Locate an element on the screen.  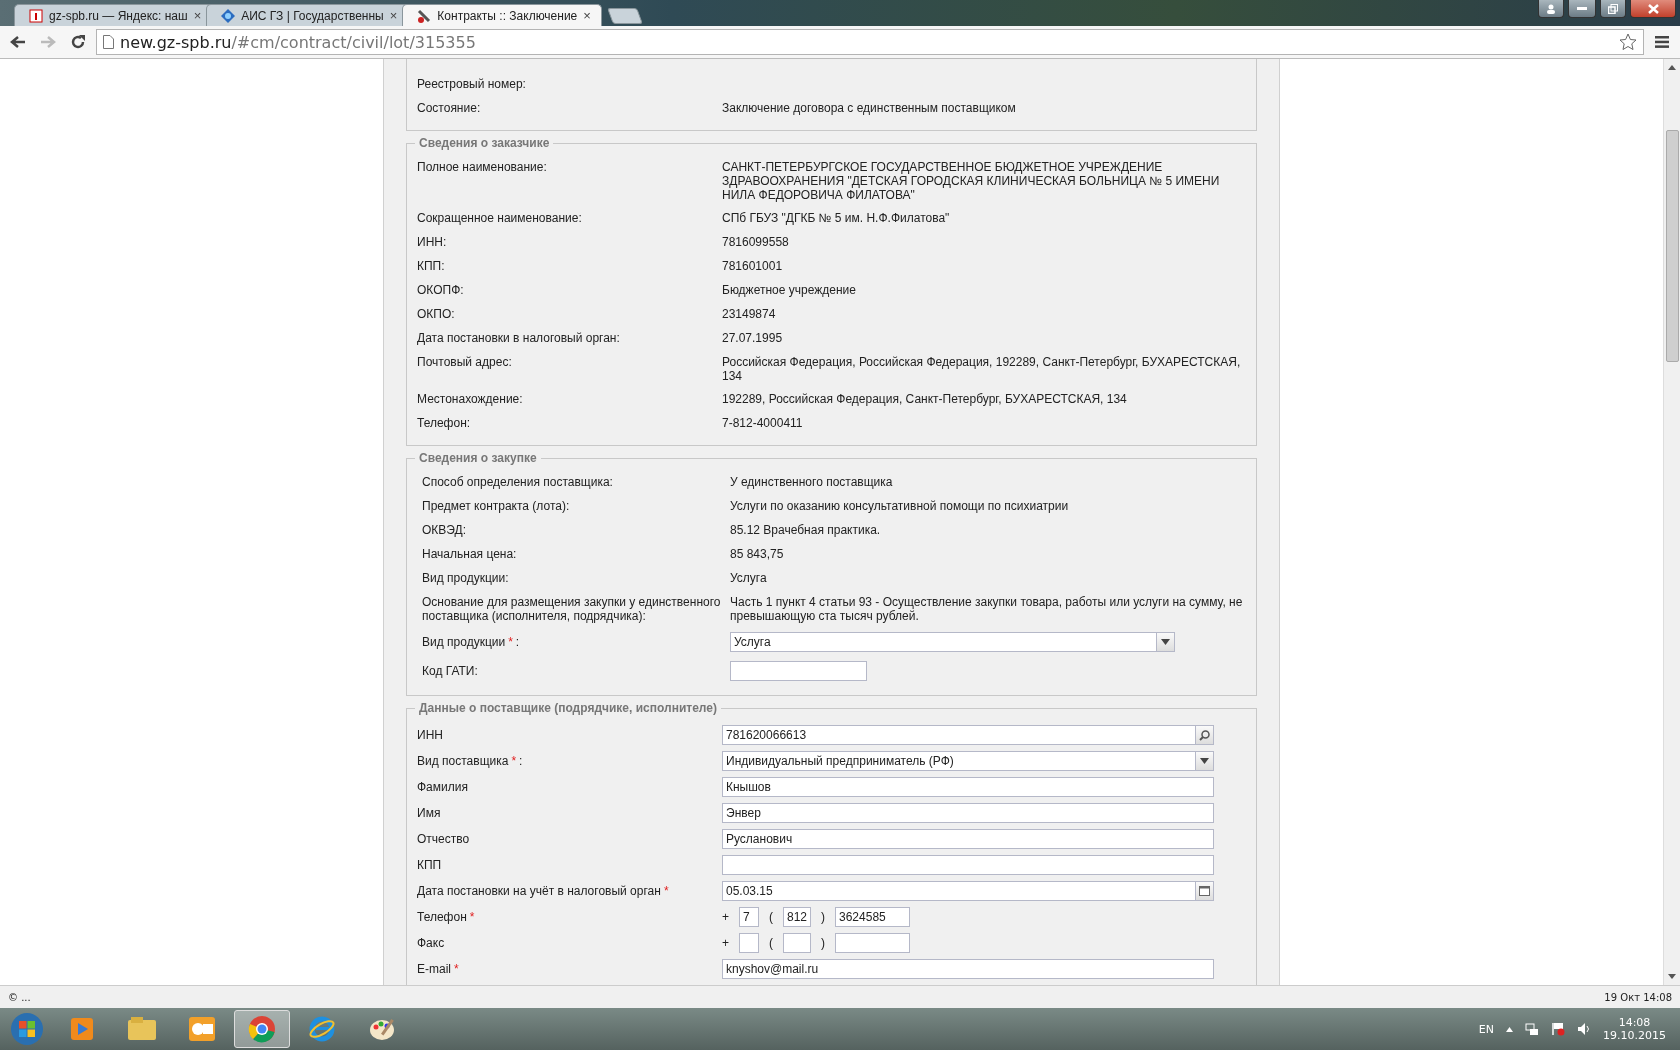
restore-button is located at coordinates (1613, 9).